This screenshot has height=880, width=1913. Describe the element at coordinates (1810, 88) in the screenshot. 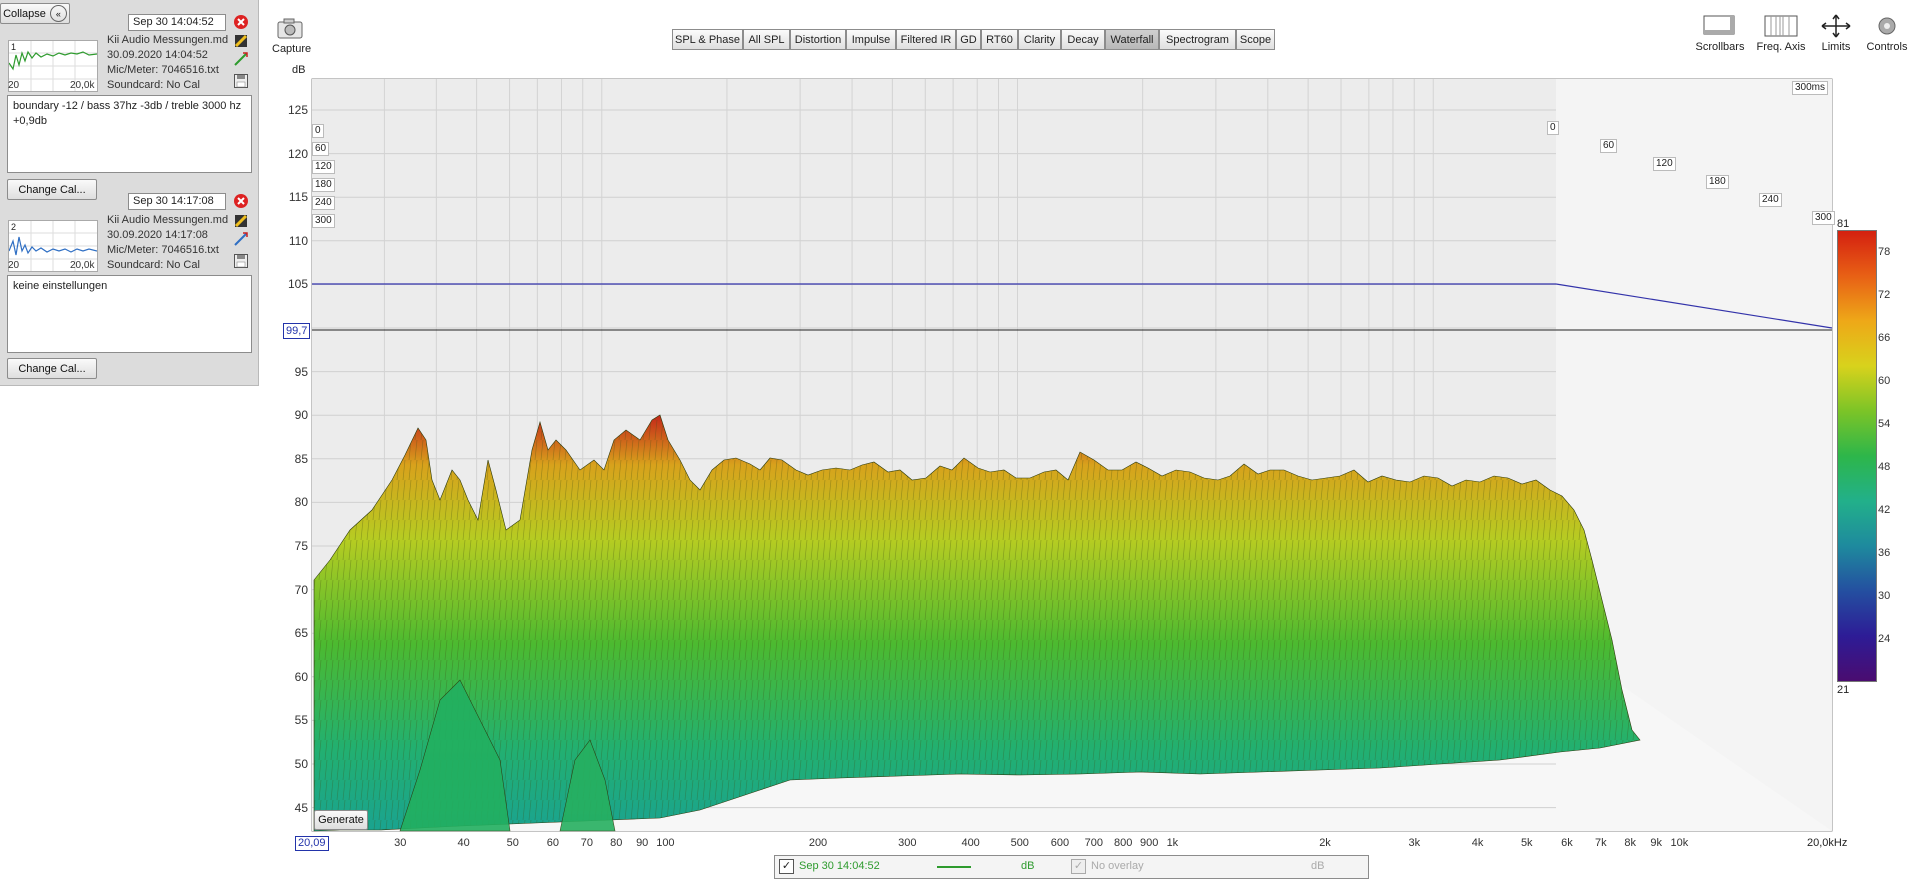

I see `time-max-label: 300ms` at that location.